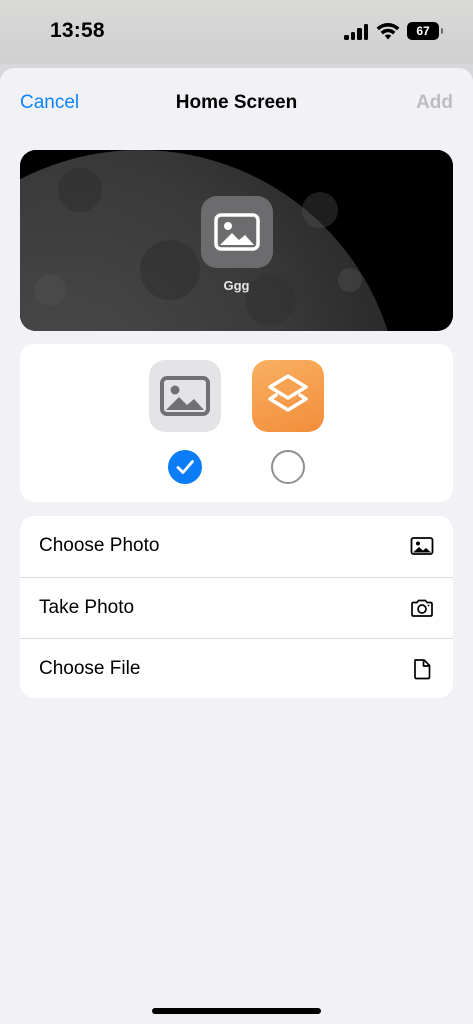  What do you see at coordinates (236, 423) in the screenshot?
I see `icon-choice-card` at bounding box center [236, 423].